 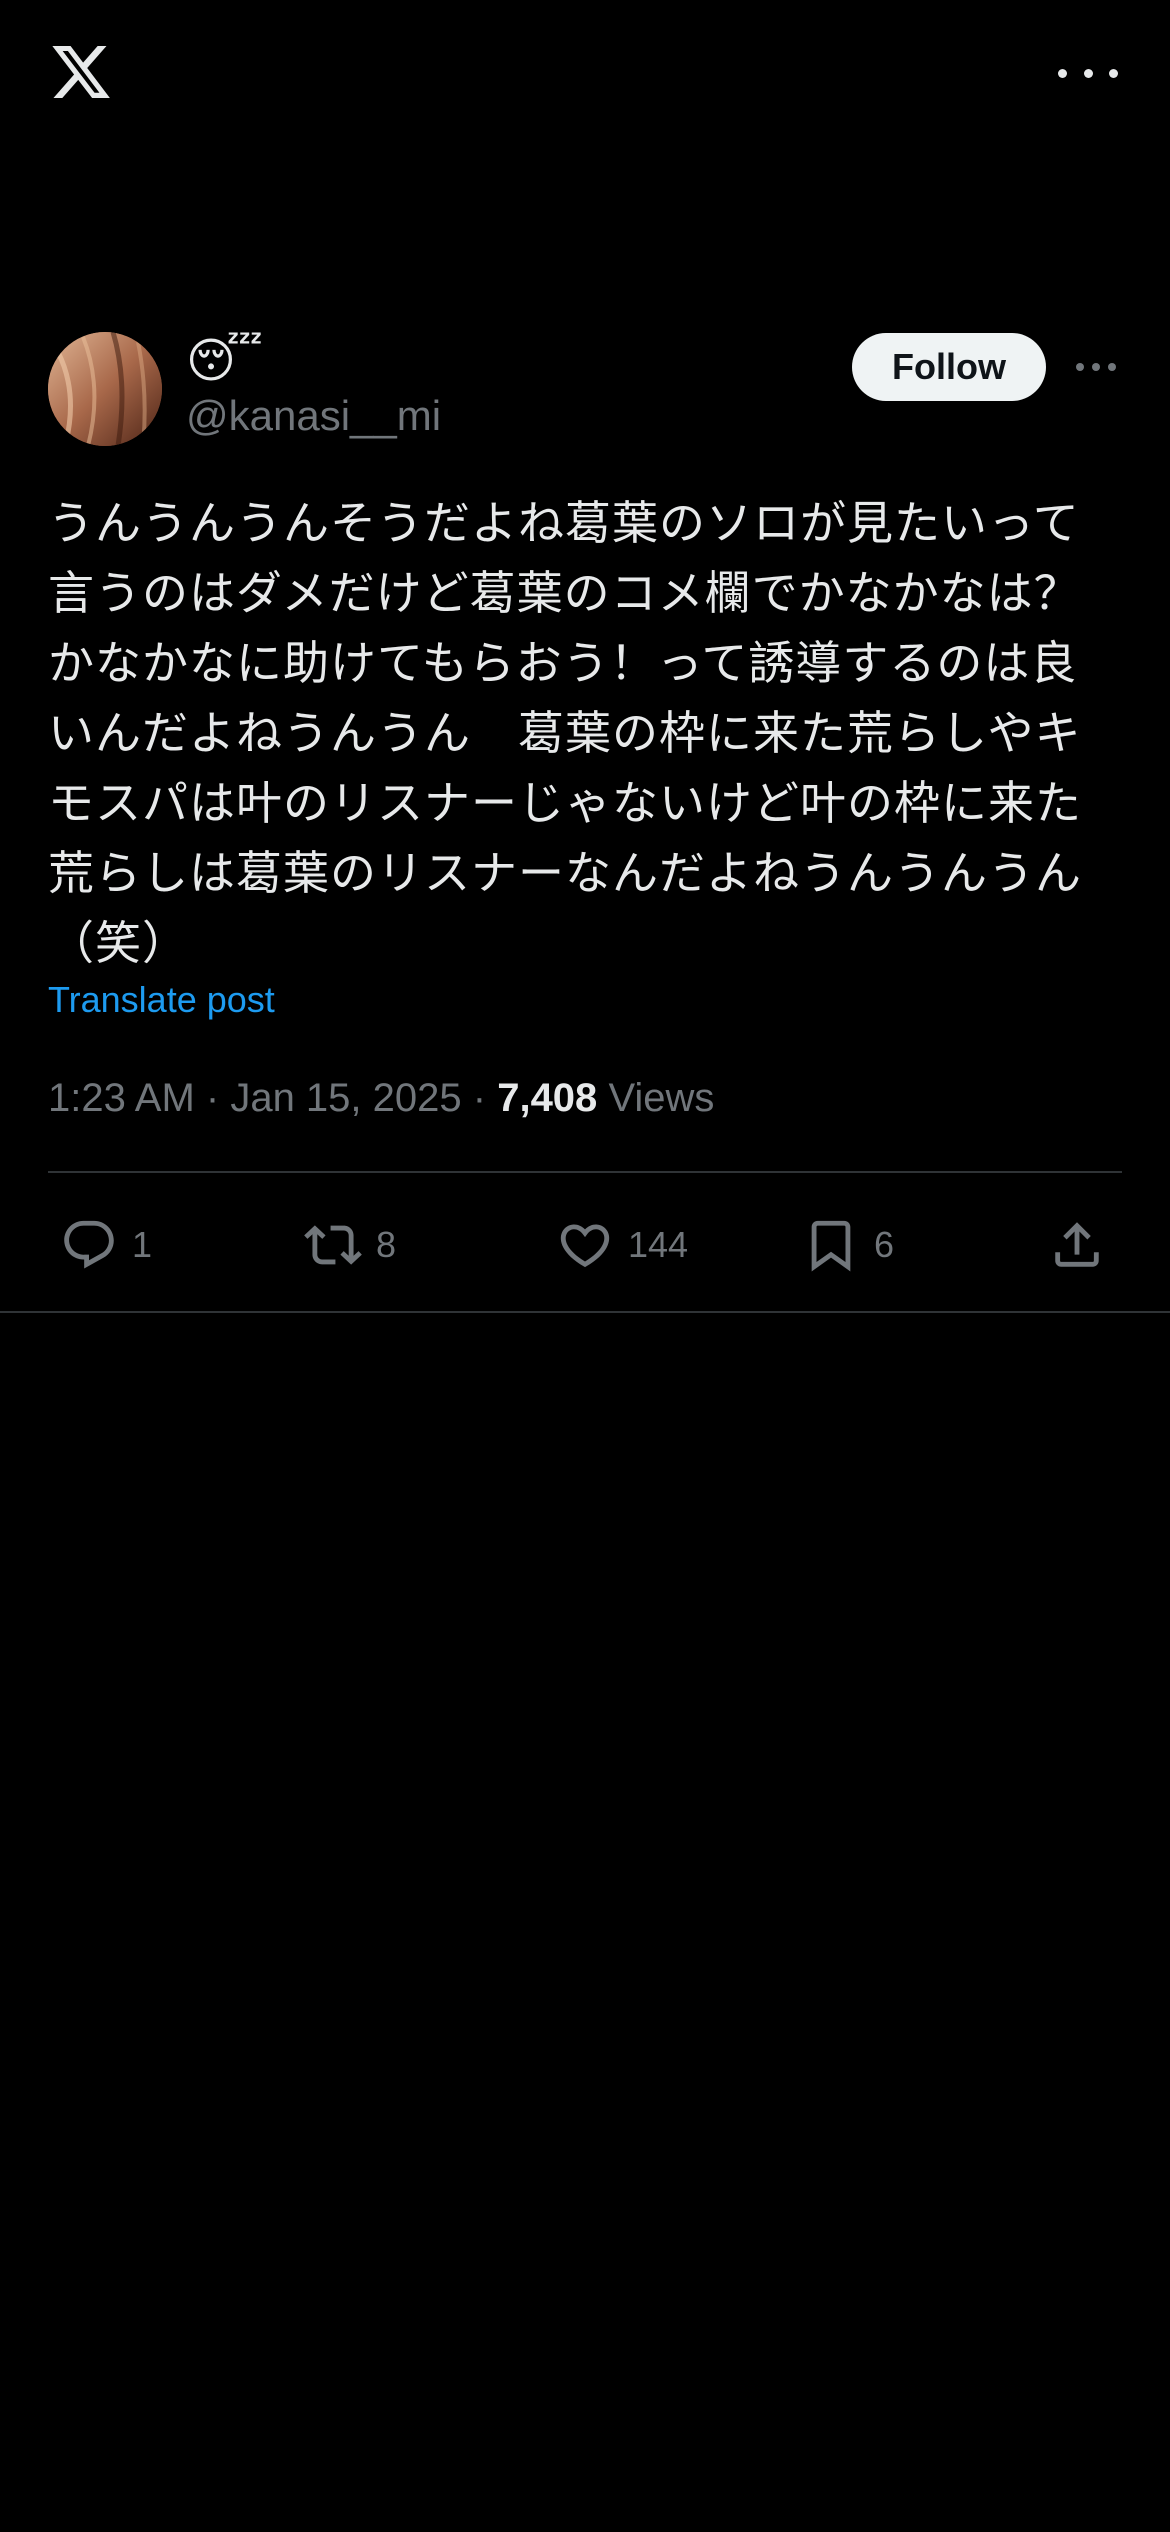 I want to click on bookmark-button: 6, so click(x=848, y=1245).